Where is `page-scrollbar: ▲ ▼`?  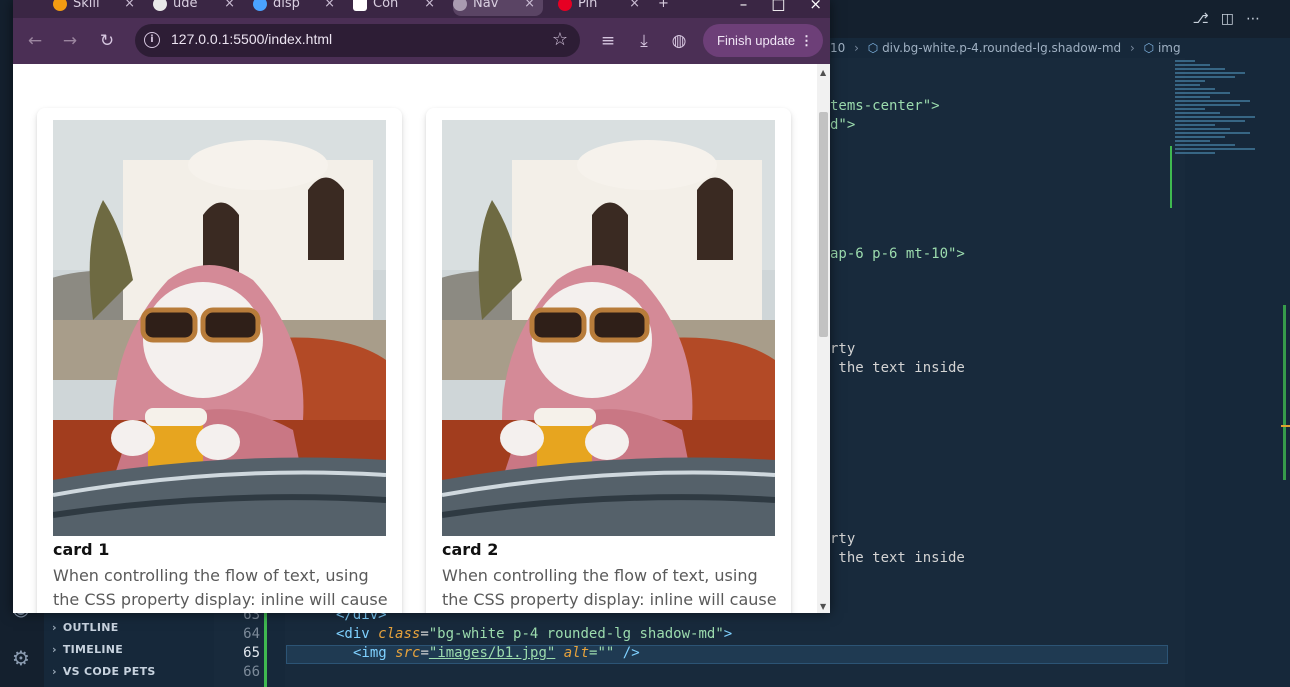 page-scrollbar: ▲ ▼ is located at coordinates (823, 338).